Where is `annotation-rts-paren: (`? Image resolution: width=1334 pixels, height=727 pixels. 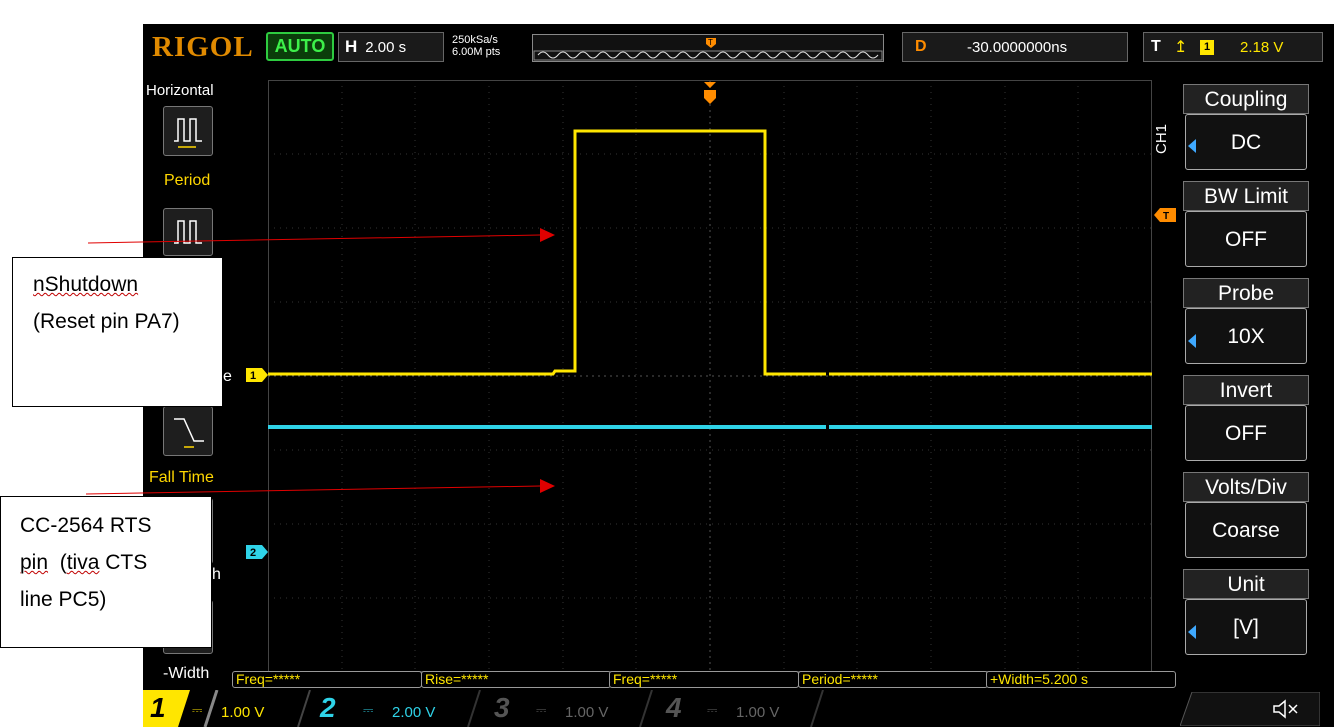 annotation-rts-paren: ( is located at coordinates (63, 562).